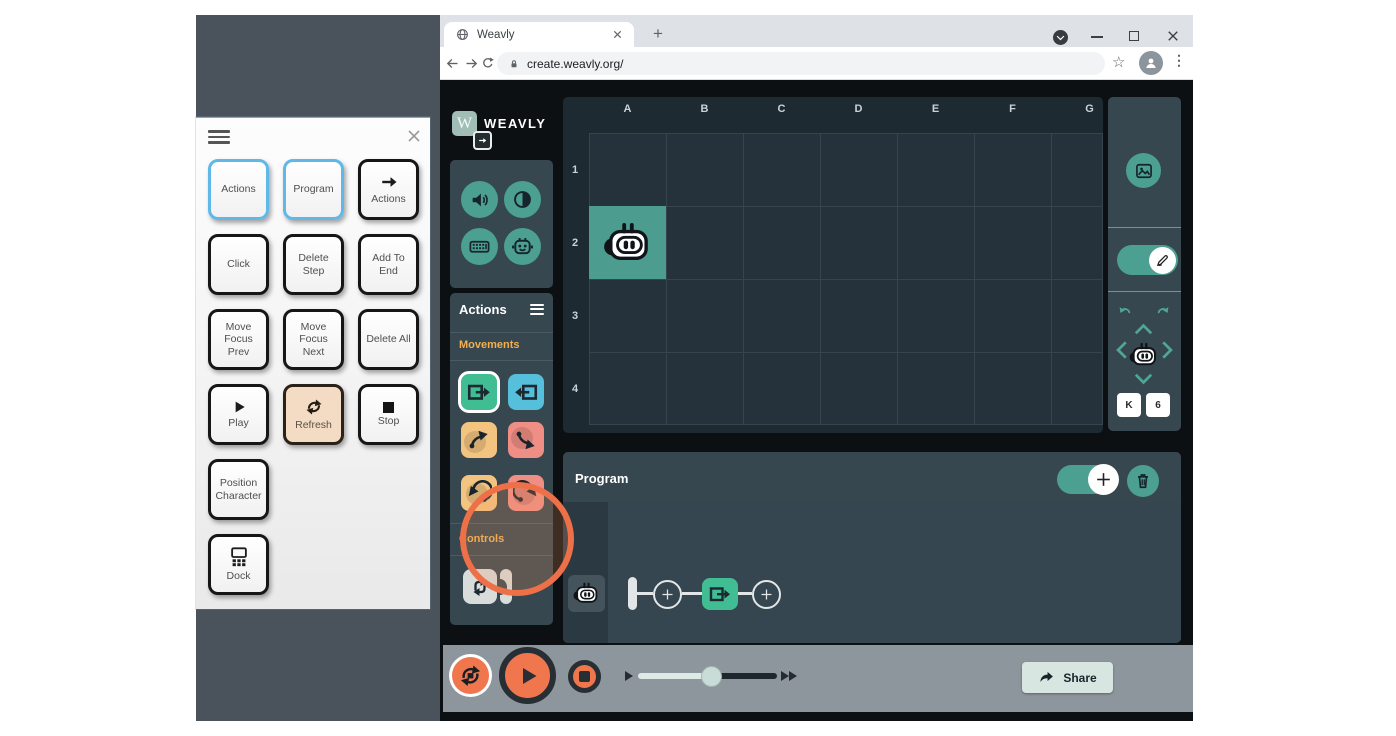 The width and height of the screenshot is (1396, 736). Describe the element at coordinates (479, 199) in the screenshot. I see `sound-button` at that location.